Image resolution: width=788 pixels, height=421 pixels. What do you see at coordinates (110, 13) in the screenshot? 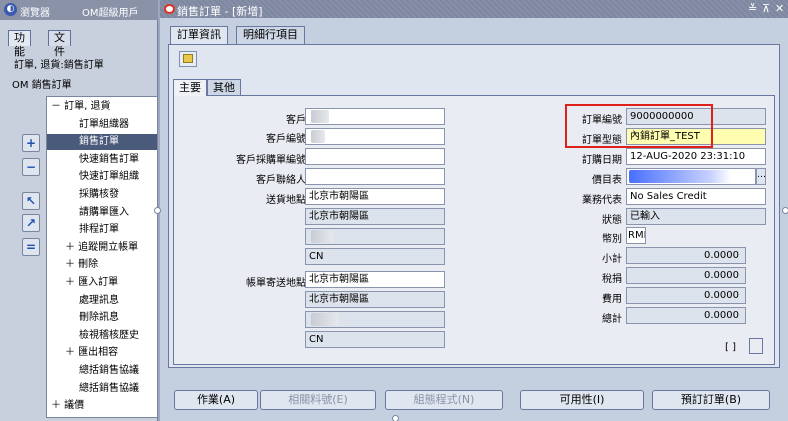
I see `navigator-user: OM超級用戶` at bounding box center [110, 13].